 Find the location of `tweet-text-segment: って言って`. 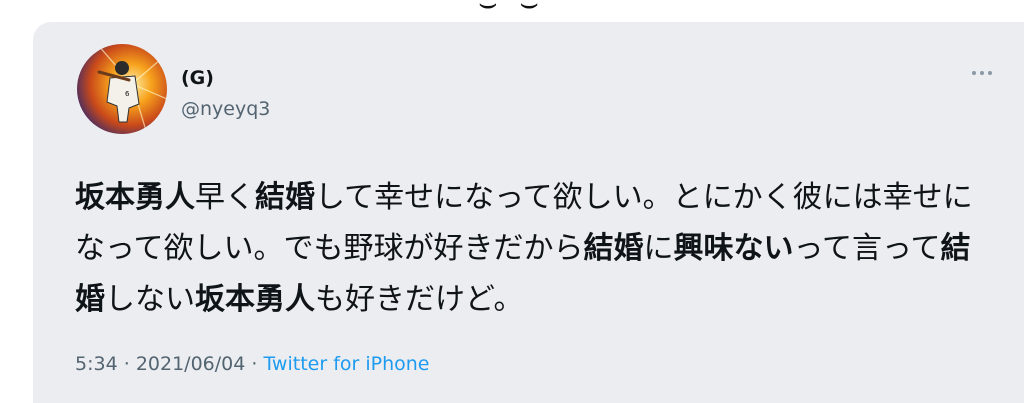

tweet-text-segment: って言って is located at coordinates (867, 248).